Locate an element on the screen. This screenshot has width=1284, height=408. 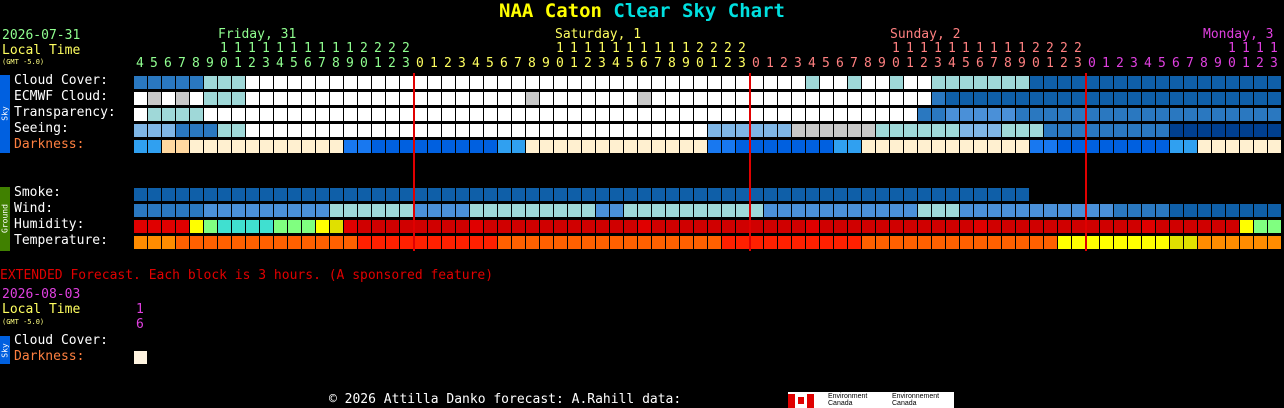
row-label-humidity: Humidity: is located at coordinates (49, 224).